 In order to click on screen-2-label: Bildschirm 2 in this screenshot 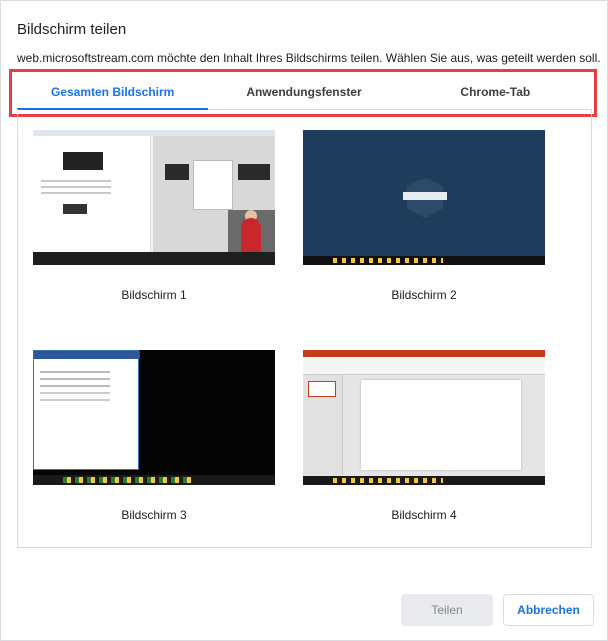, I will do `click(424, 295)`.